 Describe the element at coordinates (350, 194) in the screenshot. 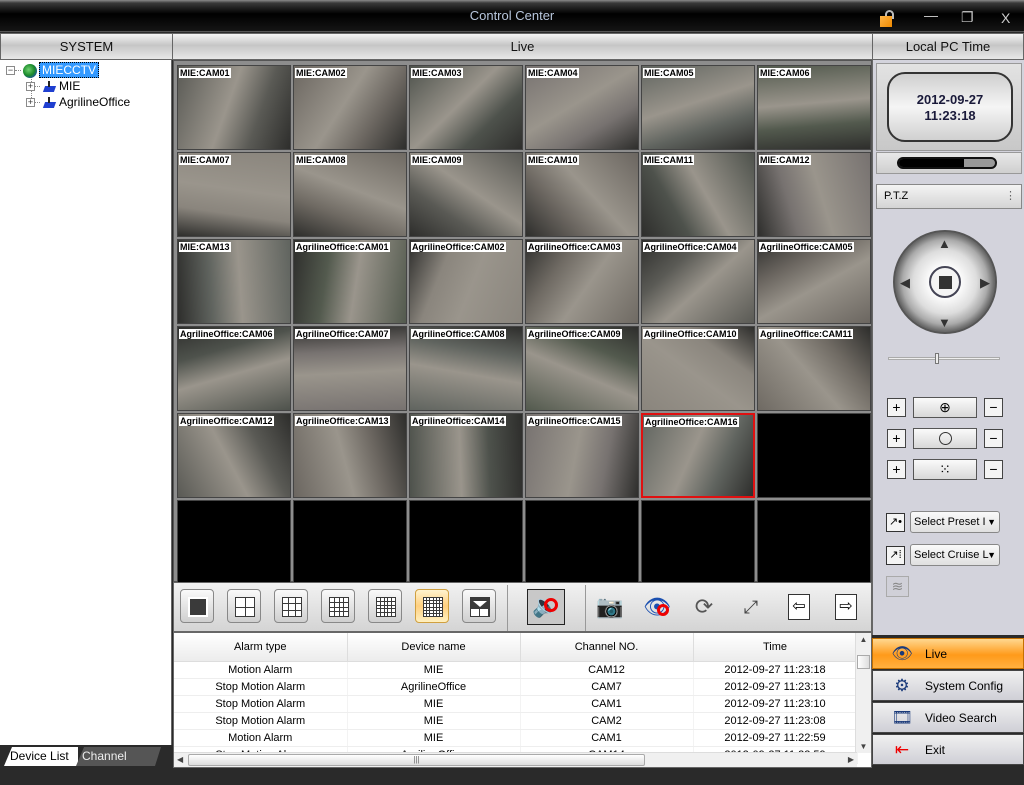

I see `camera-tile: MIE:CAM08` at that location.